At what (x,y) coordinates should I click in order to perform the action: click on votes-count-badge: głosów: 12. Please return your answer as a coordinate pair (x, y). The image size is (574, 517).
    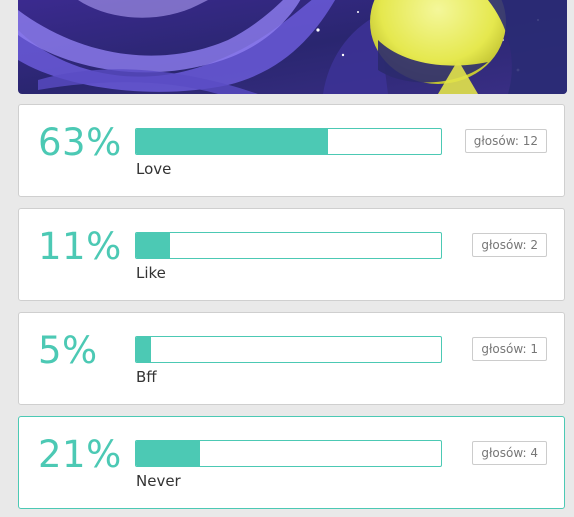
    Looking at the image, I should click on (505, 141).